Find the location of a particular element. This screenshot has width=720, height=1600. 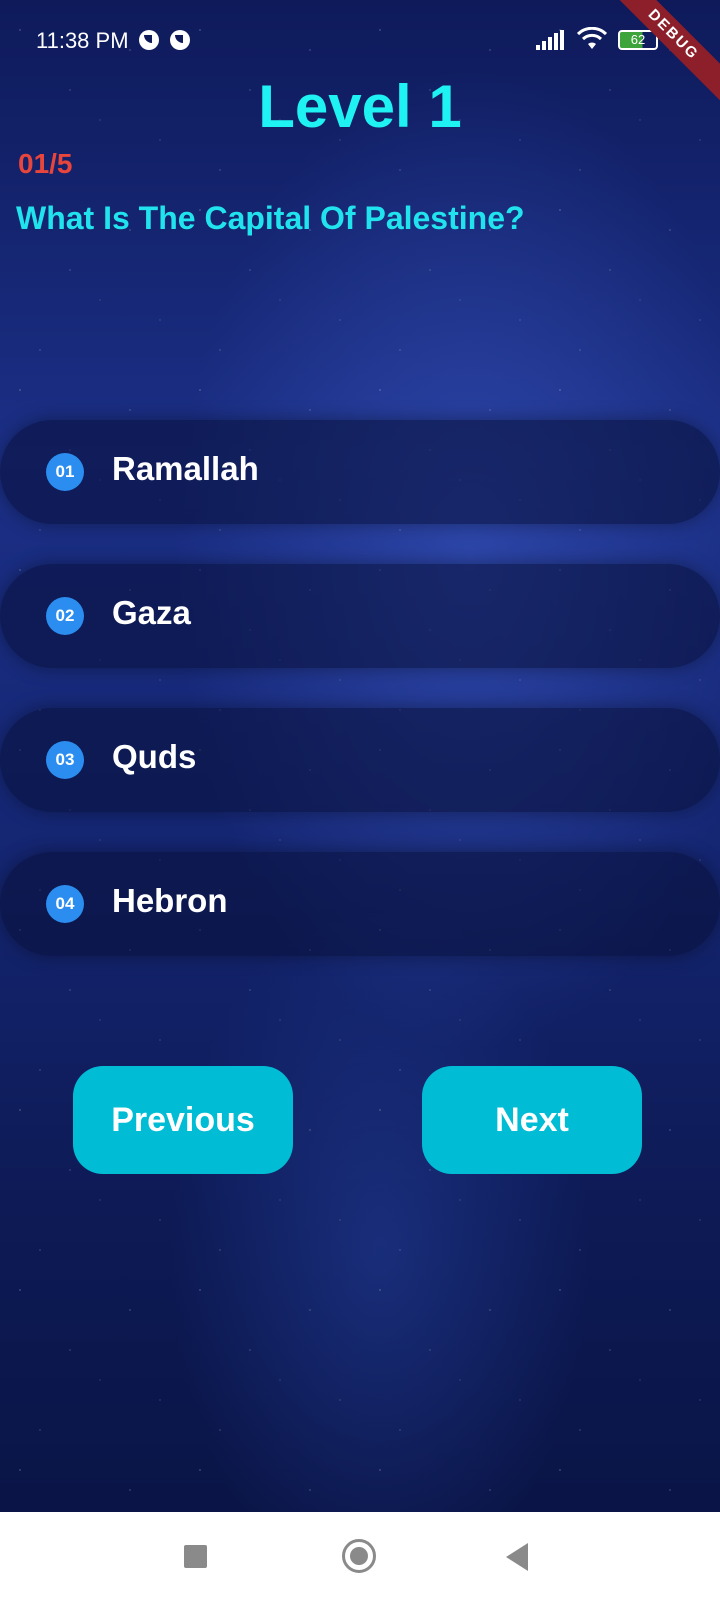

answer-option-2: 02 Gaza is located at coordinates (360, 616).